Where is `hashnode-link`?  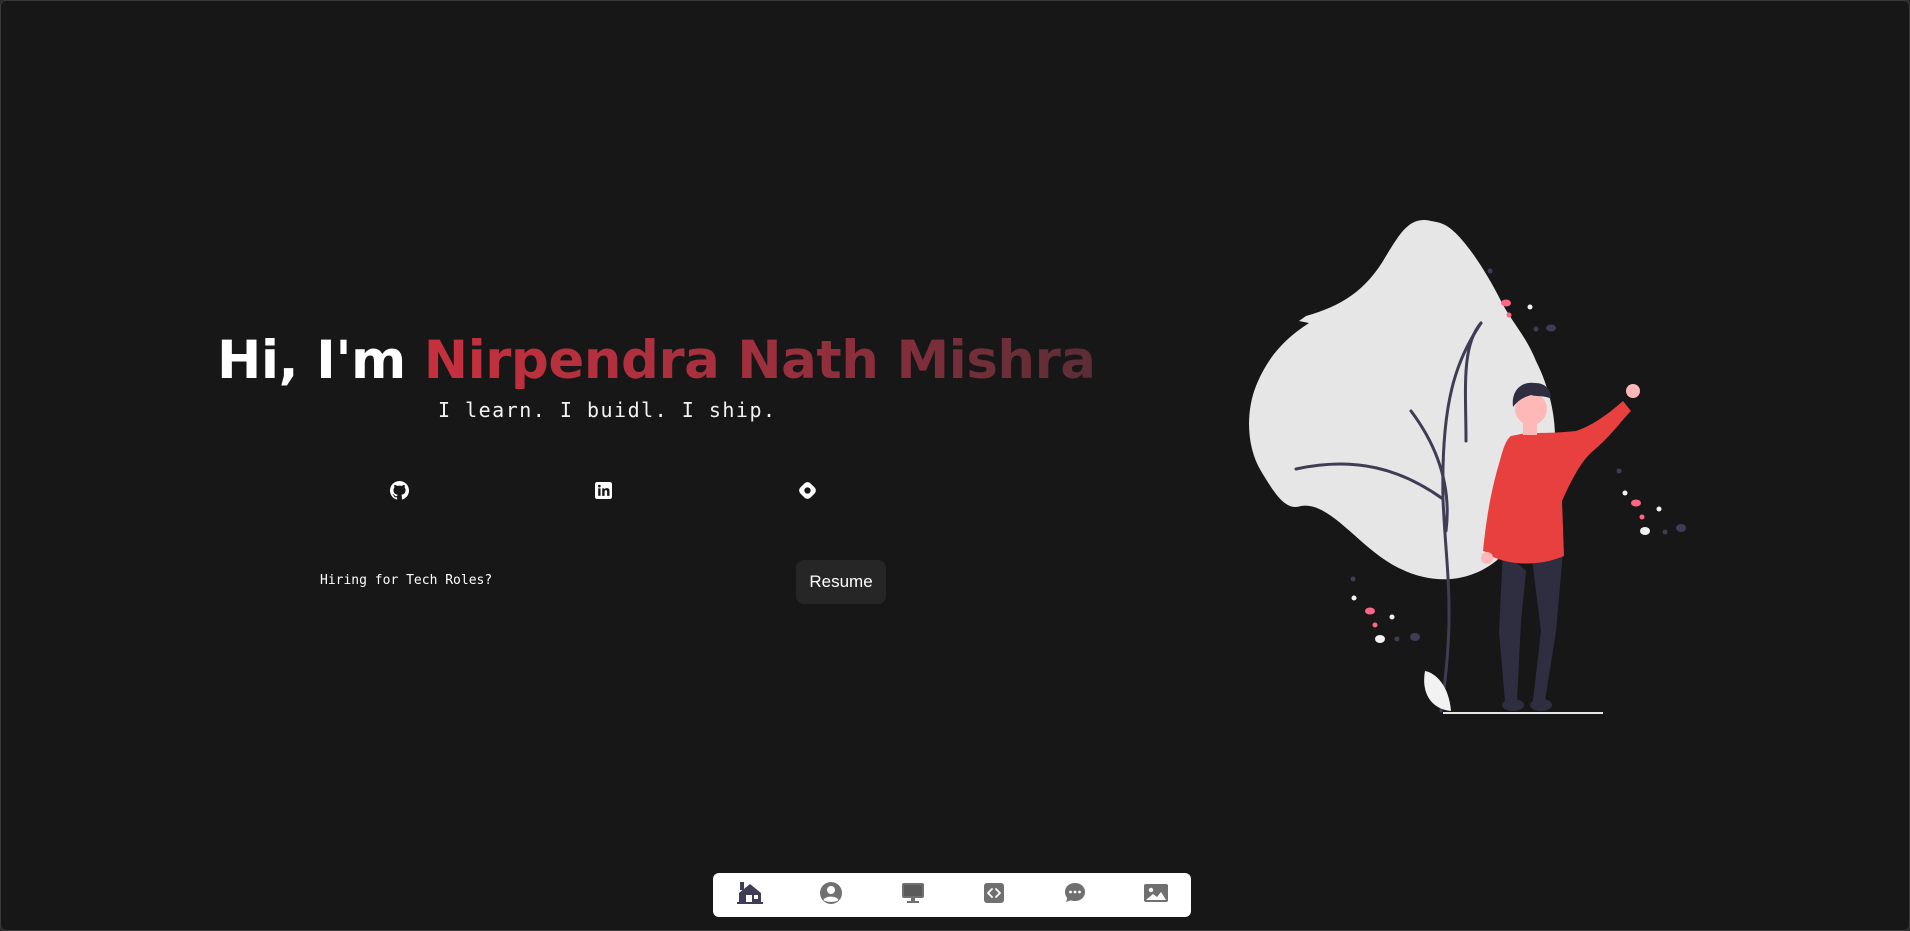
hashnode-link is located at coordinates (807, 493).